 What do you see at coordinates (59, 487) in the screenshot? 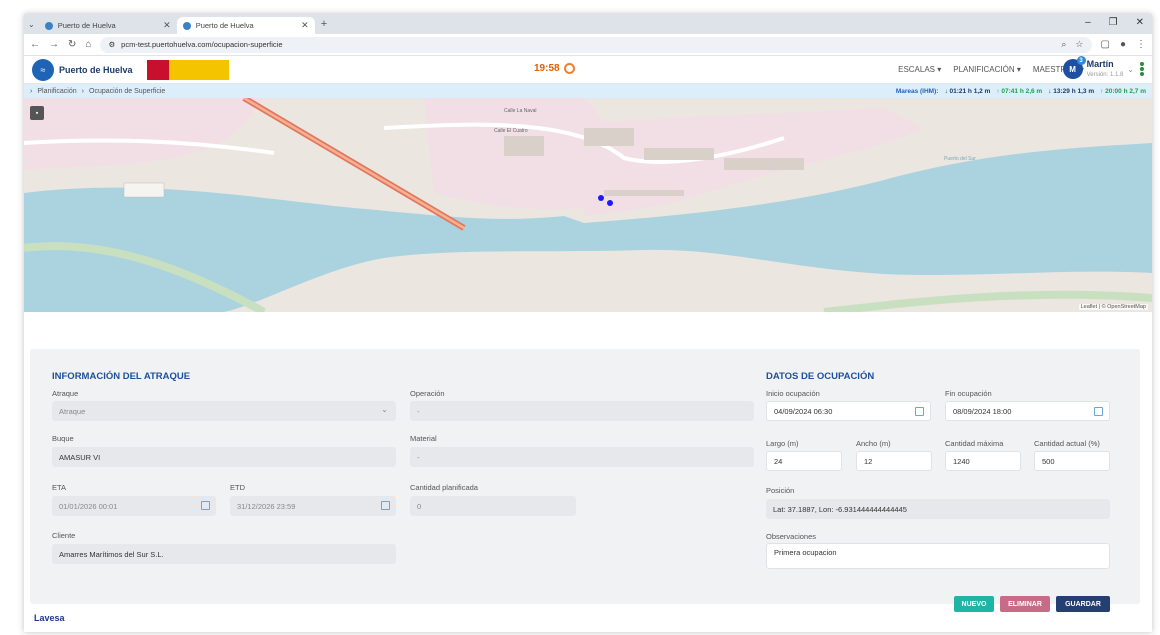
I see `eta-label: ETA` at bounding box center [59, 487].